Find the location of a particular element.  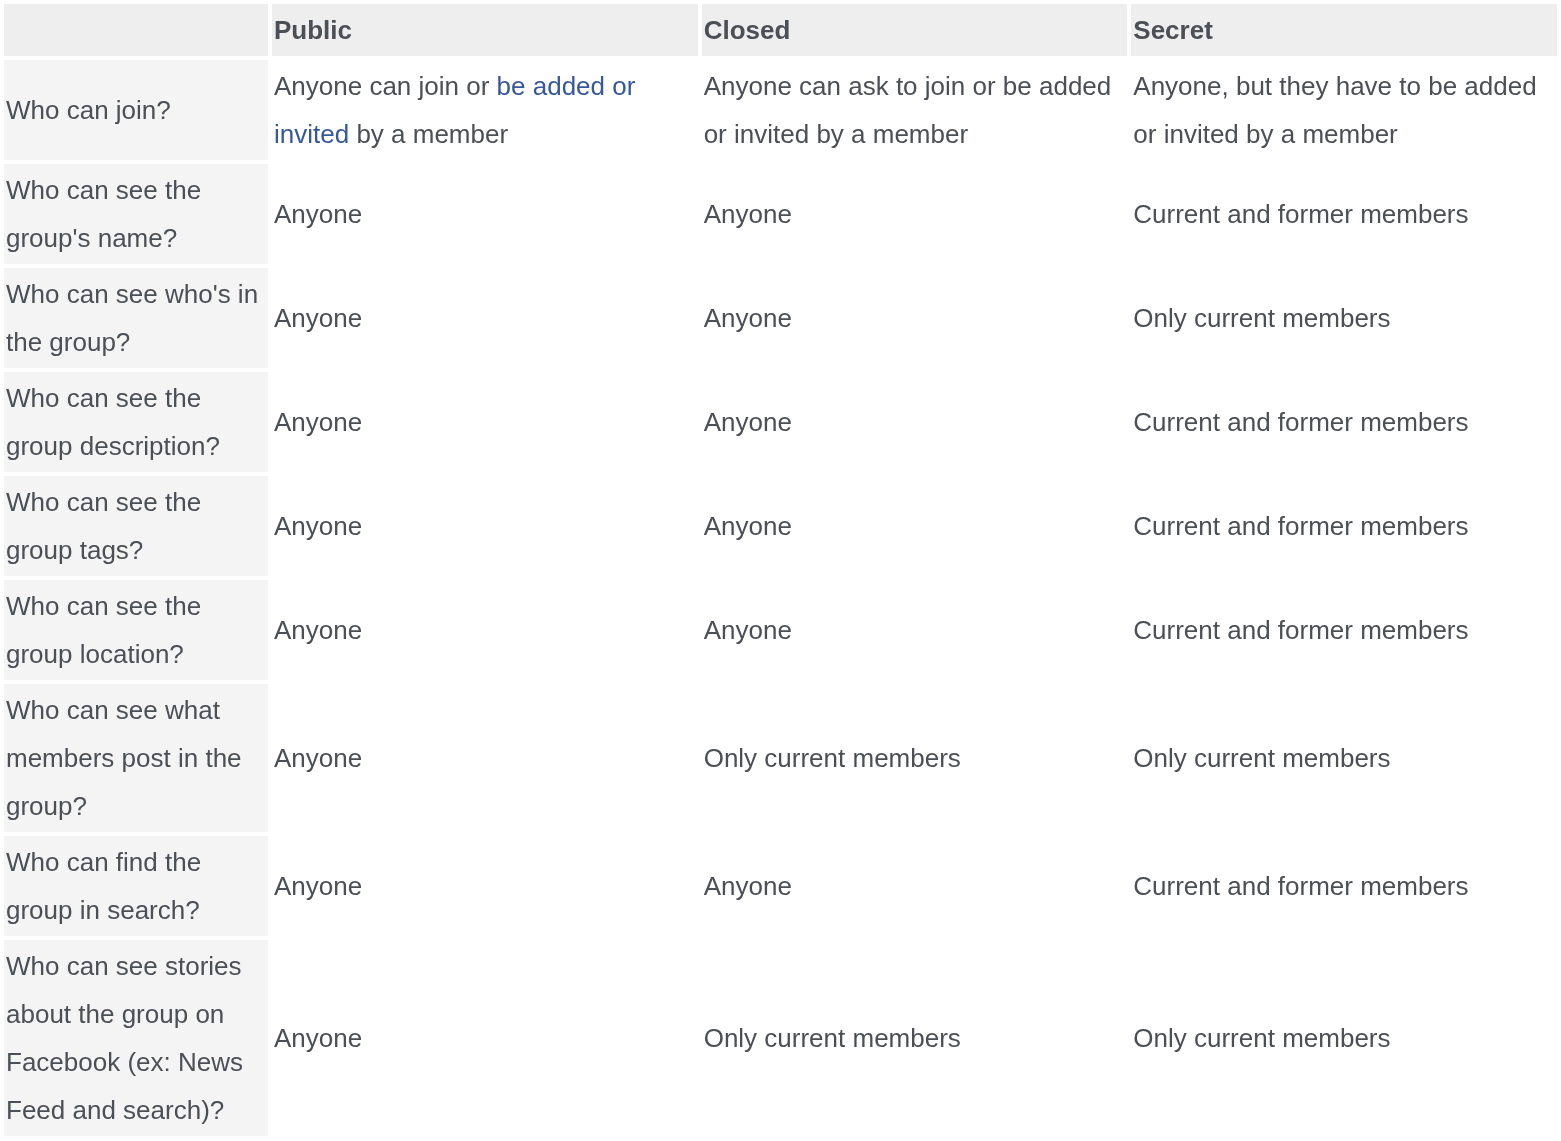

row-header: Who can find the group in search? is located at coordinates (136, 886).